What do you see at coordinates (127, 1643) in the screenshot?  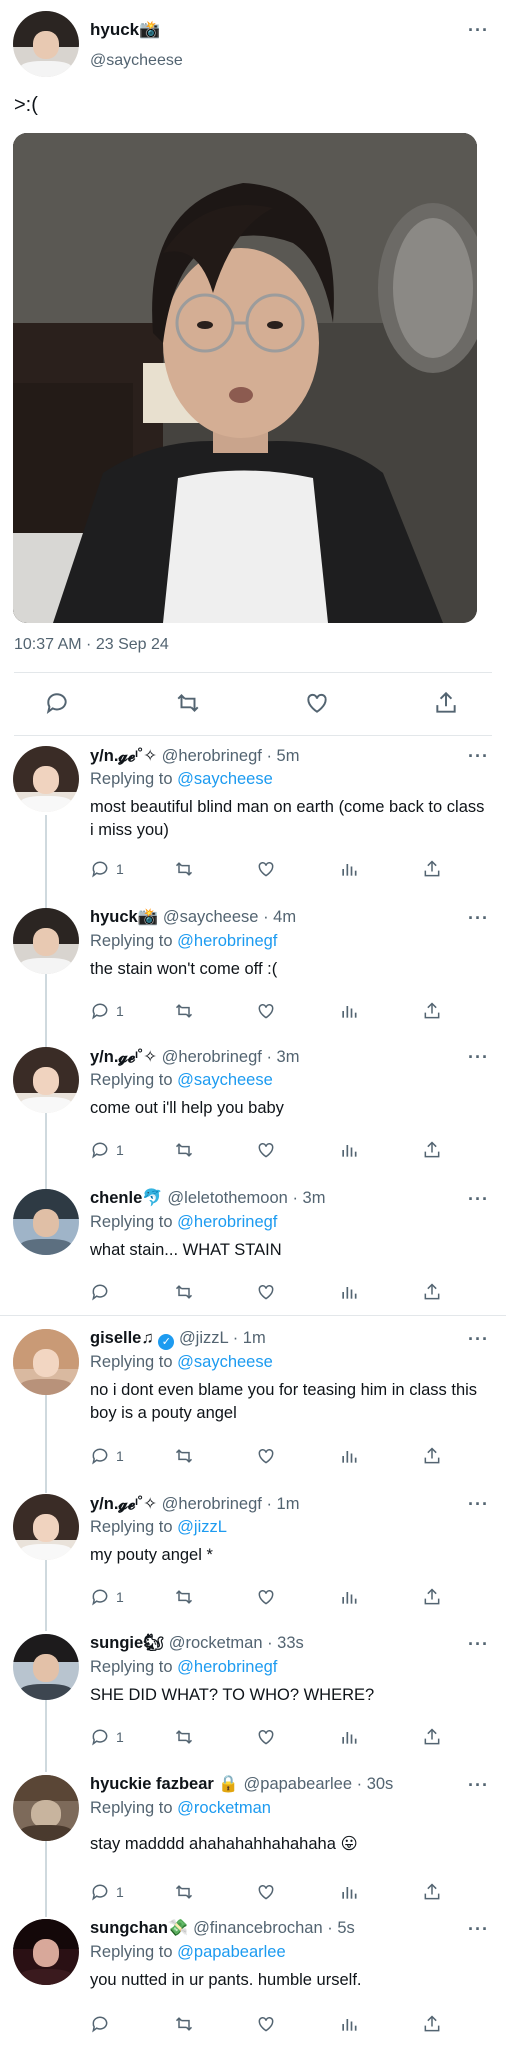 I see `author-name: sungie🐿` at bounding box center [127, 1643].